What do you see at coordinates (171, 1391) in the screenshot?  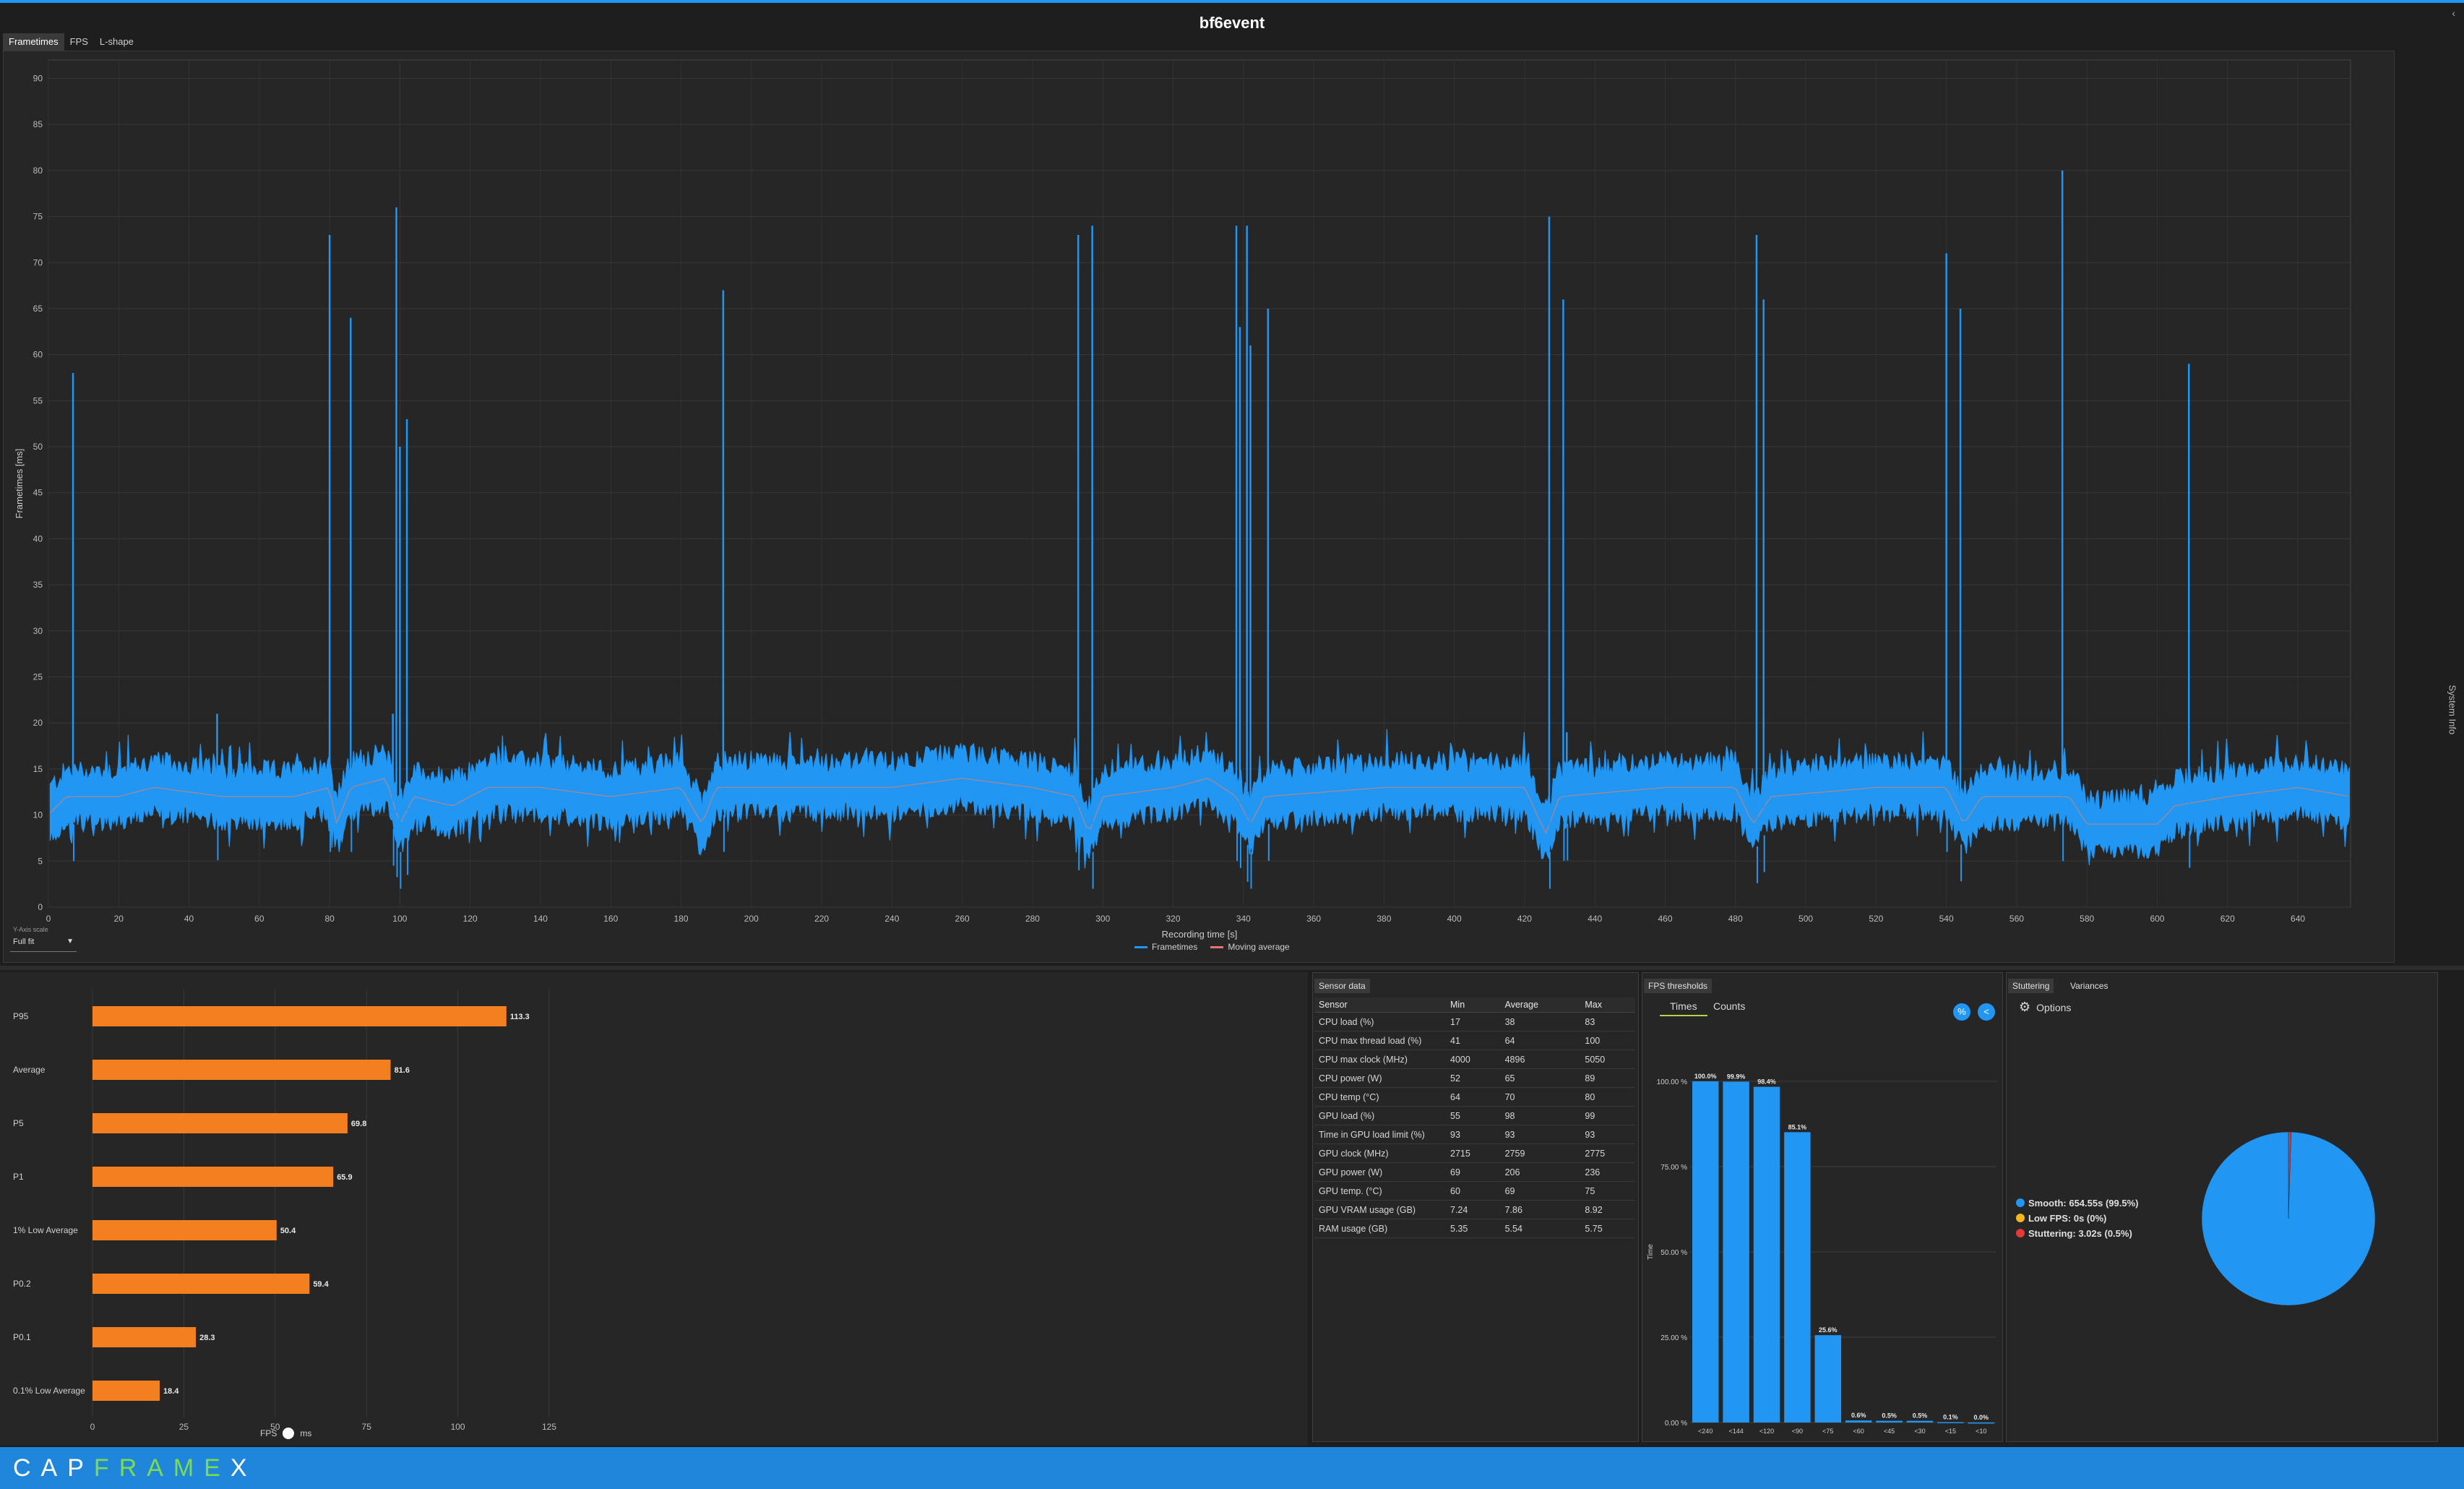 I see `bar-value-label: 18.4` at bounding box center [171, 1391].